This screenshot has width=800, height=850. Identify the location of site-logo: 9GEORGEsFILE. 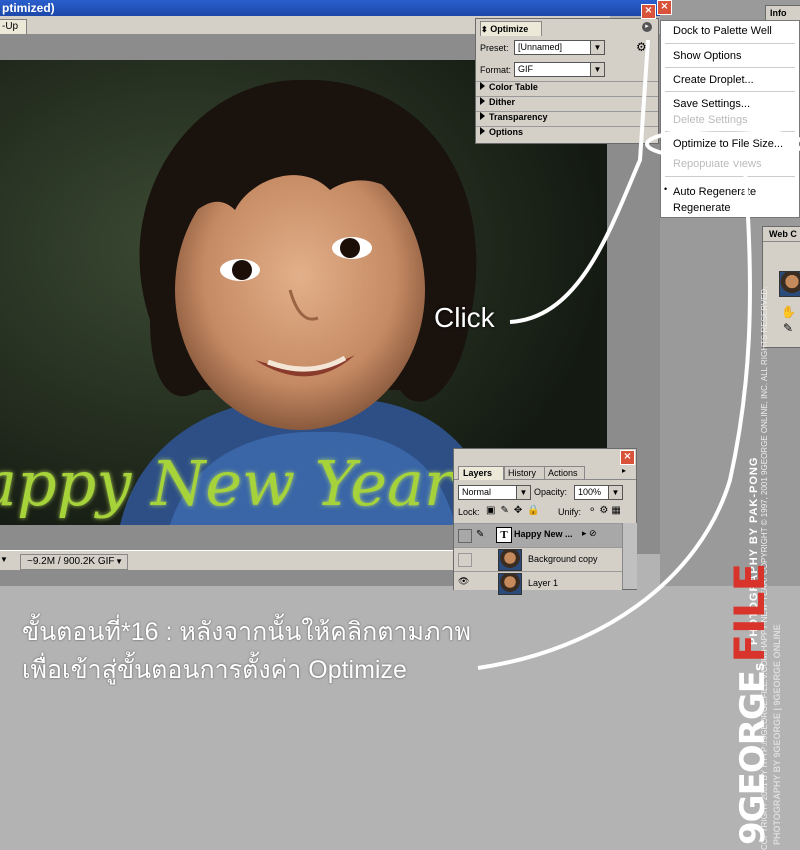
(749, 704).